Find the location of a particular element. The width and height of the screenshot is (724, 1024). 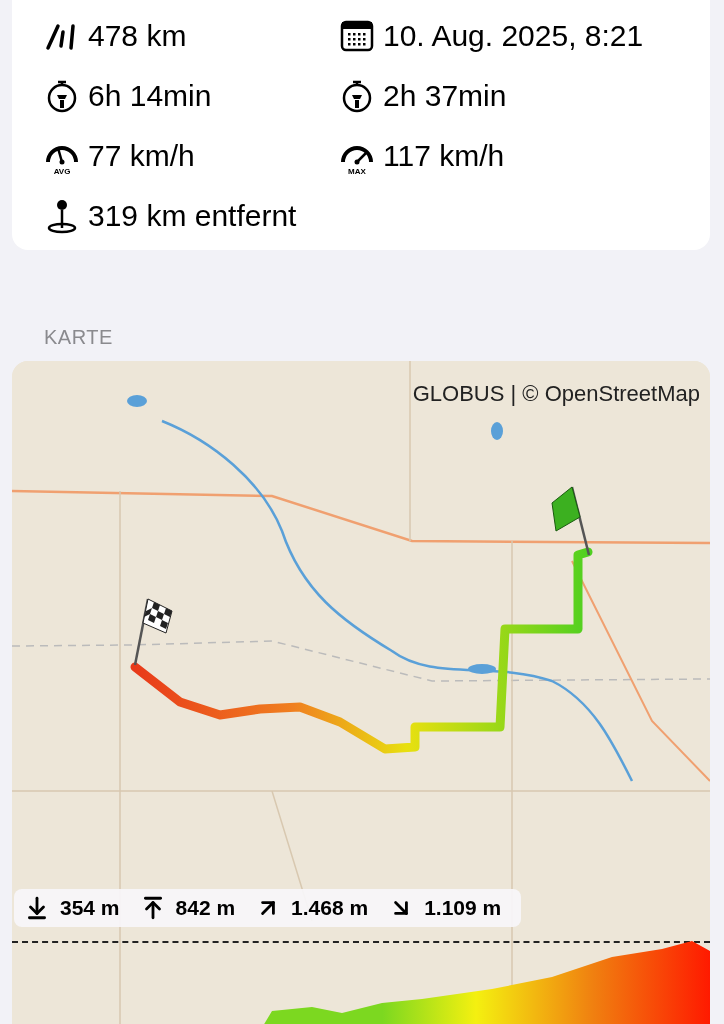

elevation-value: 1.468 m is located at coordinates (330, 908).